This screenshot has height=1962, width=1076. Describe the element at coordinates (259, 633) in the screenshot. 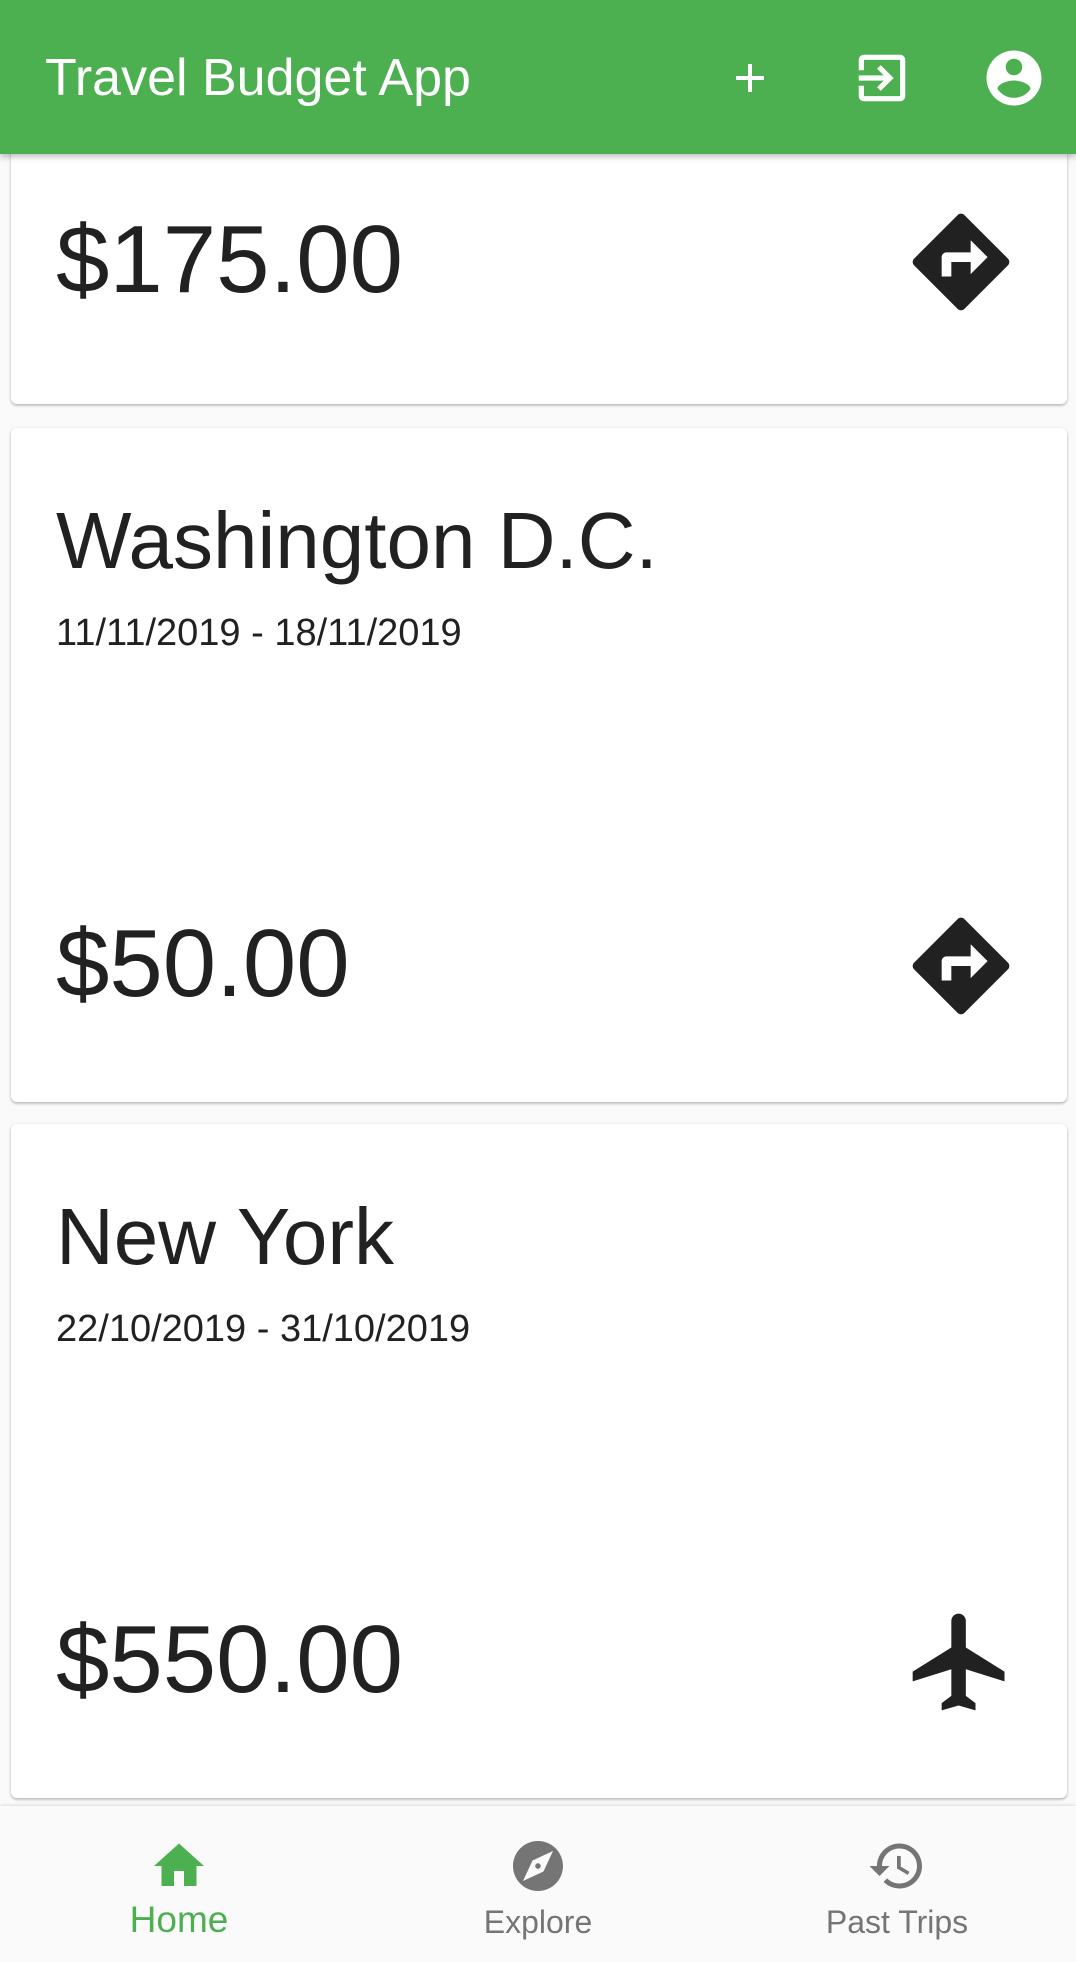

I see `trip-dates: 11/11/2019 - 18/11/2019` at that location.